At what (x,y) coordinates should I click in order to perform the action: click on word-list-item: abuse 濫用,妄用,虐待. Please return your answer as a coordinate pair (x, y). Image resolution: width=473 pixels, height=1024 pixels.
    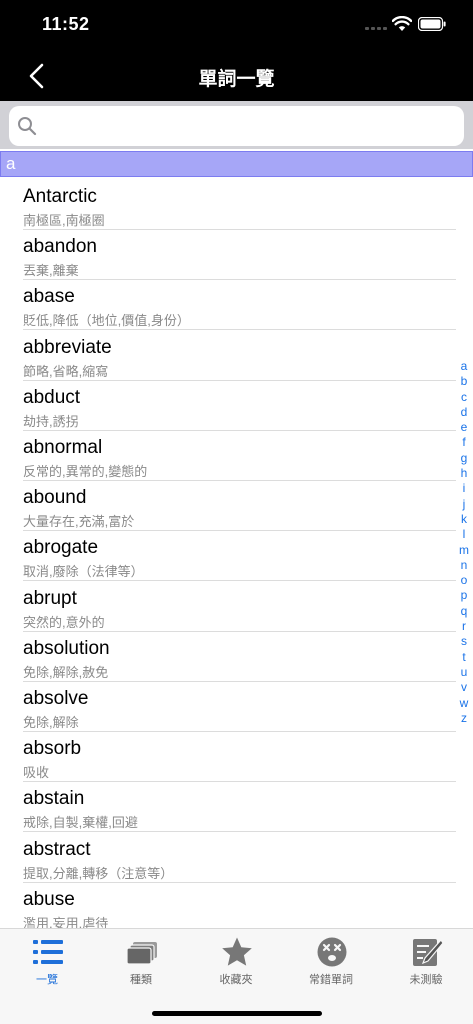
    Looking at the image, I should click on (236, 905).